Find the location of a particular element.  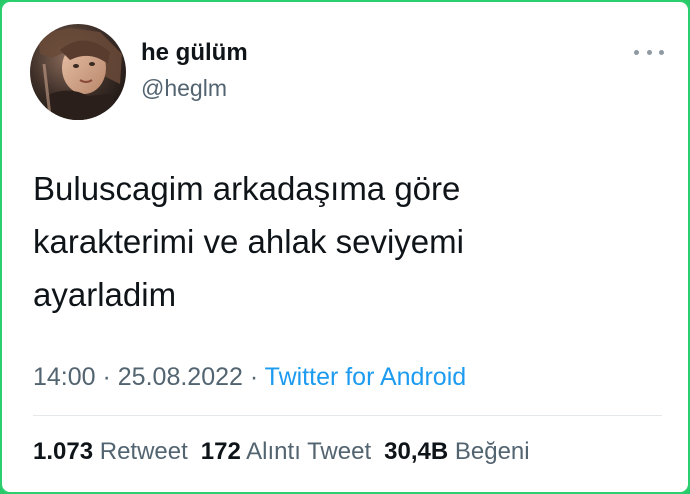

avatar-photo is located at coordinates (78, 72).